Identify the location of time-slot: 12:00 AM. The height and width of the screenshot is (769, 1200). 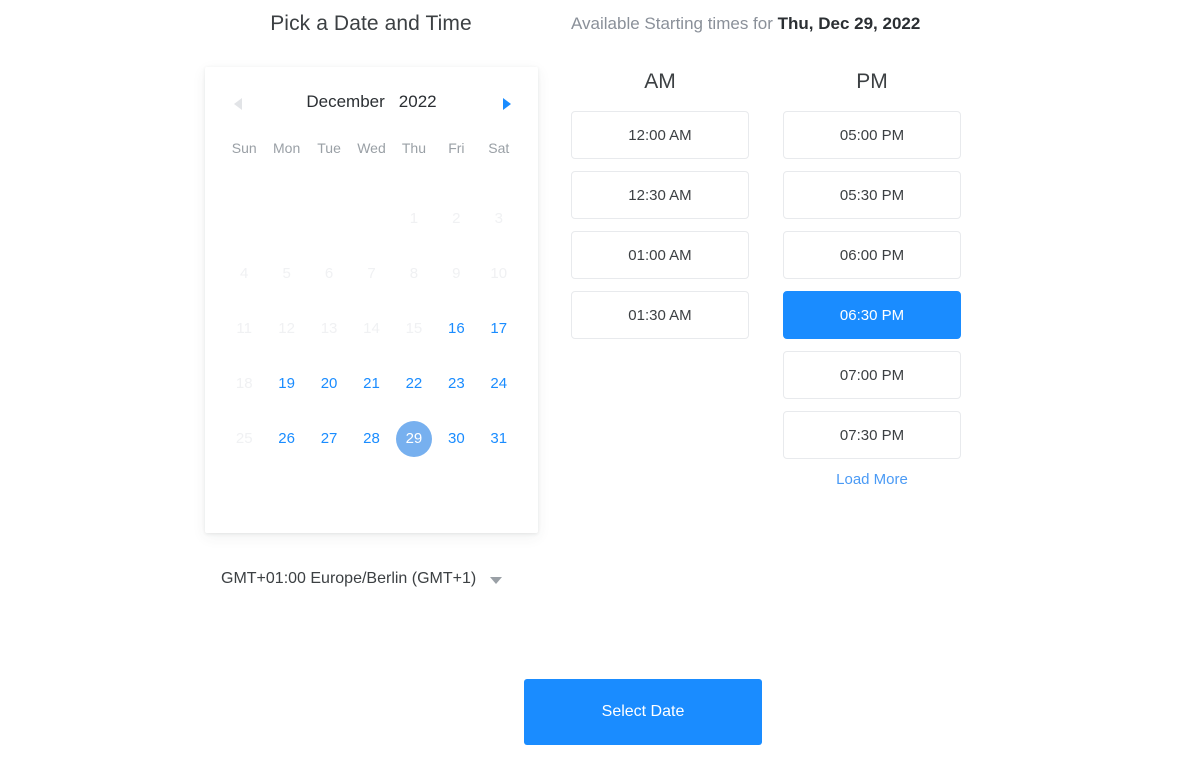
(660, 135).